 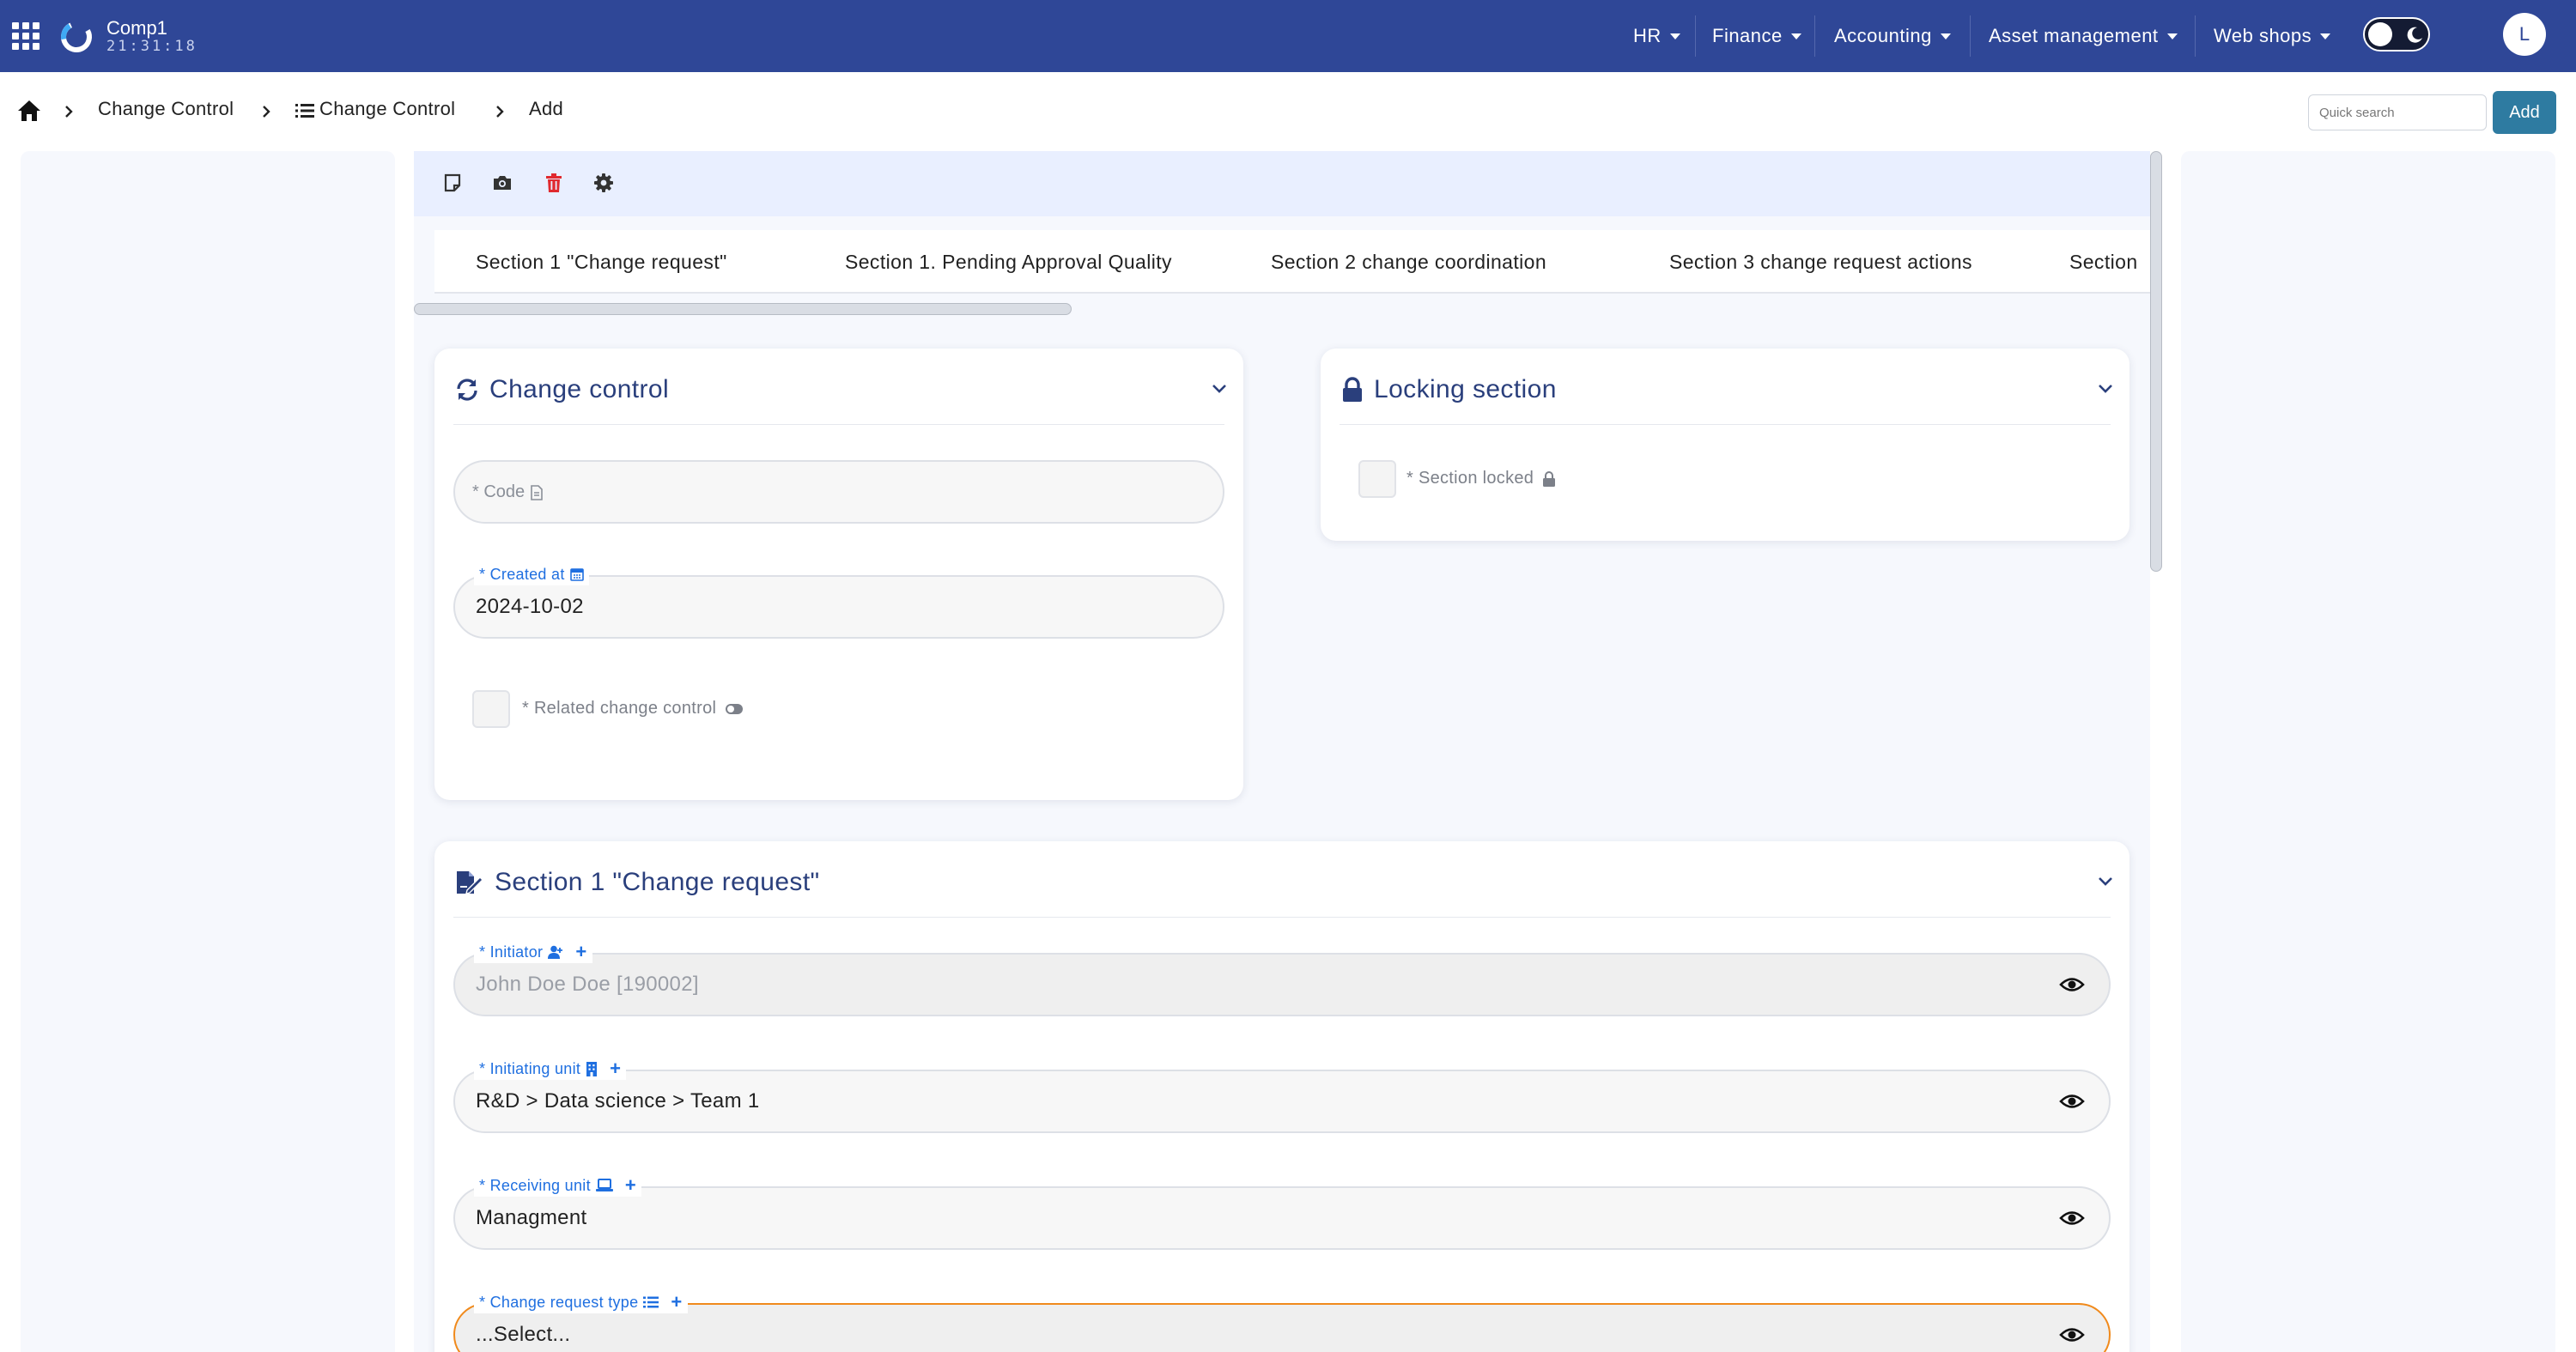 What do you see at coordinates (2524, 112) in the screenshot?
I see `add-button: Add` at bounding box center [2524, 112].